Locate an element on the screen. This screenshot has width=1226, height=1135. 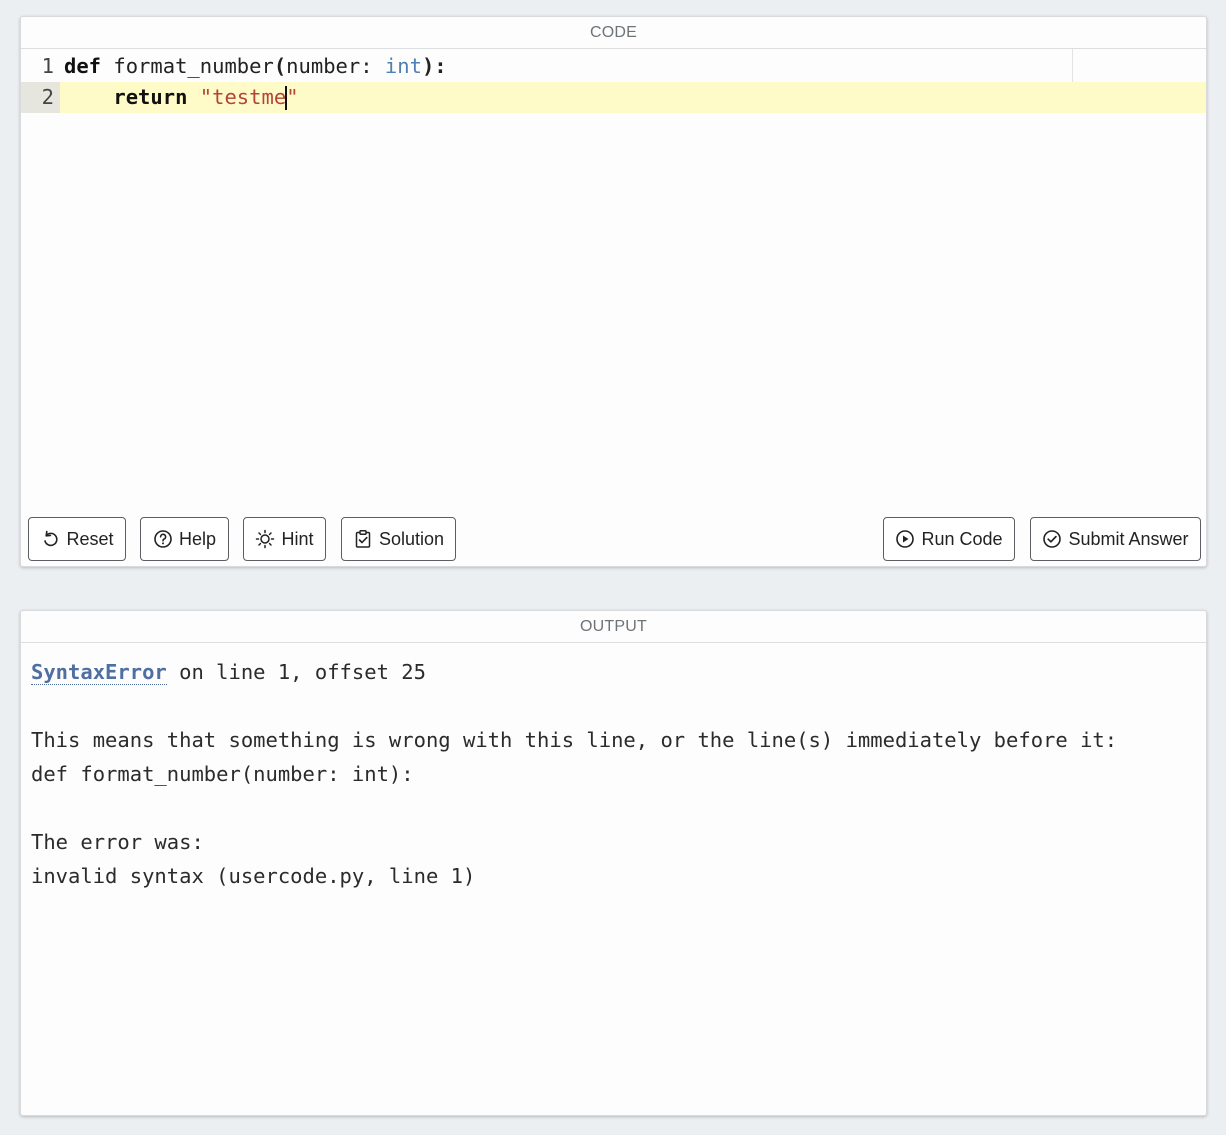
play-circle-icon is located at coordinates (905, 539).